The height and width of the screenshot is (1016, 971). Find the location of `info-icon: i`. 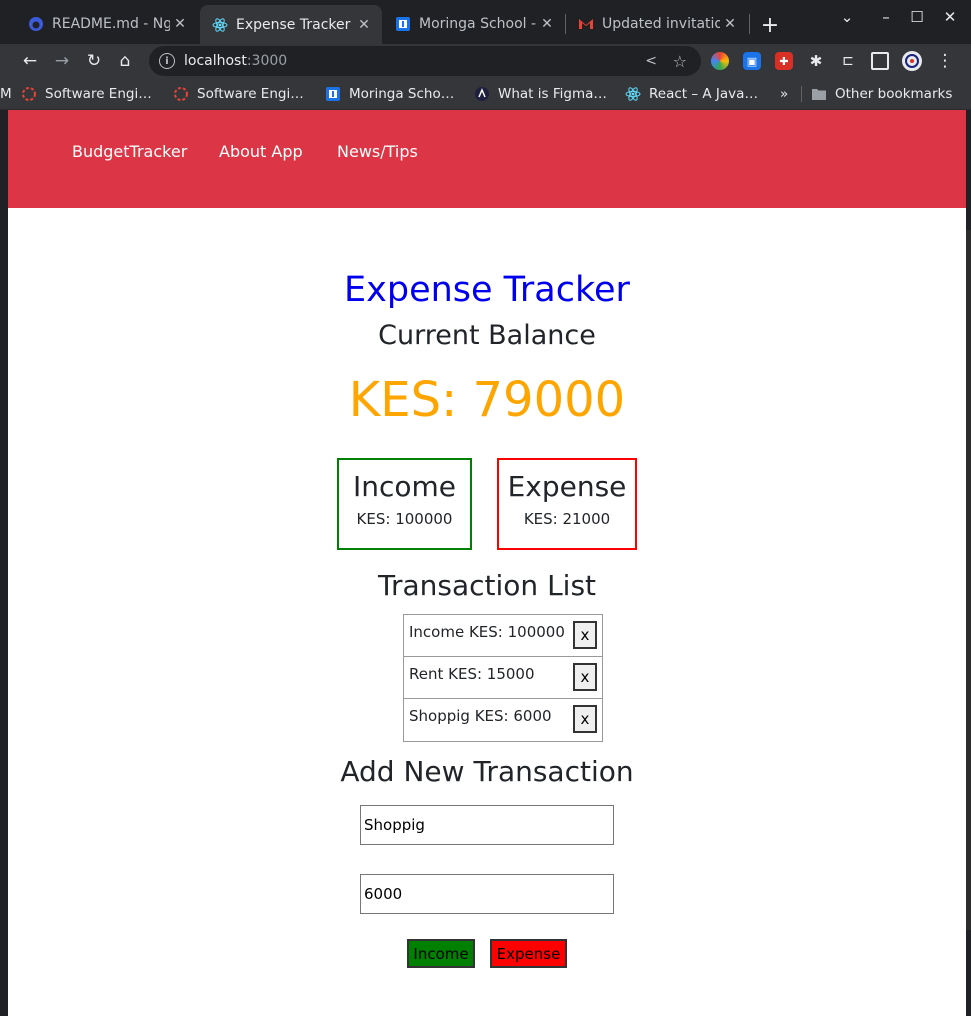

info-icon: i is located at coordinates (167, 61).